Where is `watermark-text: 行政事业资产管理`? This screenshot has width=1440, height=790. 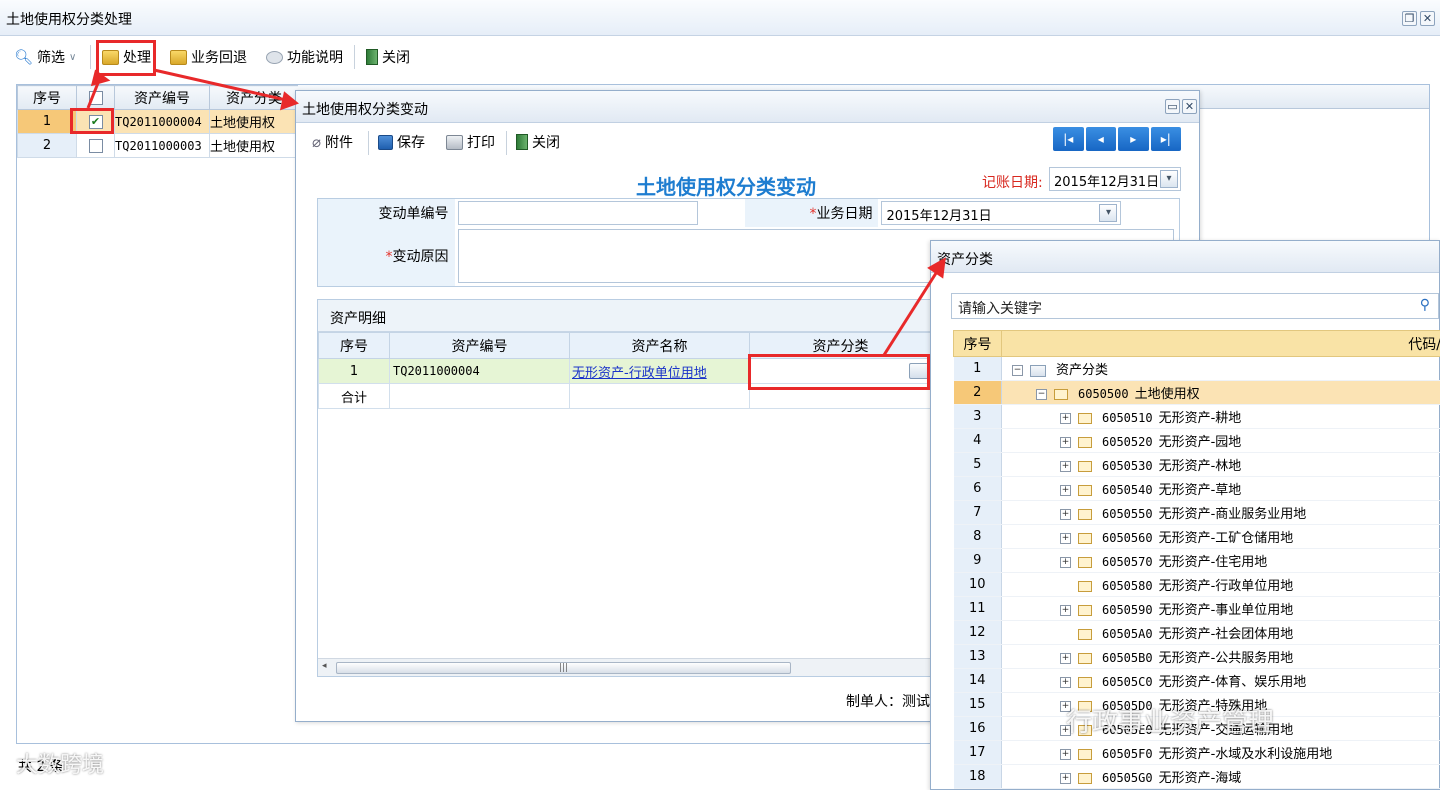
watermark-text: 行政事业资产管理 is located at coordinates (1170, 723).